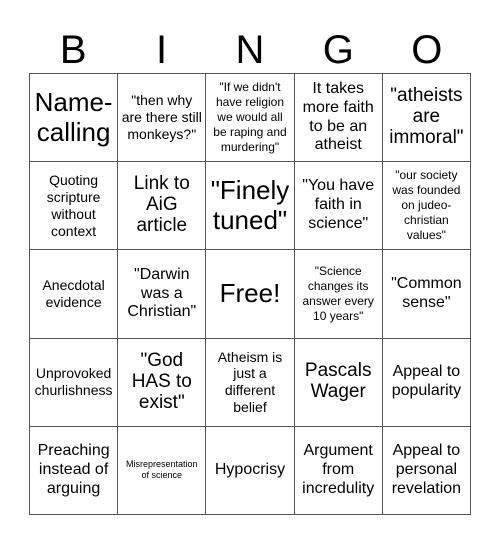 This screenshot has height=544, width=500. I want to click on bingo-cell-o1: "atheists are immoral", so click(426, 118).